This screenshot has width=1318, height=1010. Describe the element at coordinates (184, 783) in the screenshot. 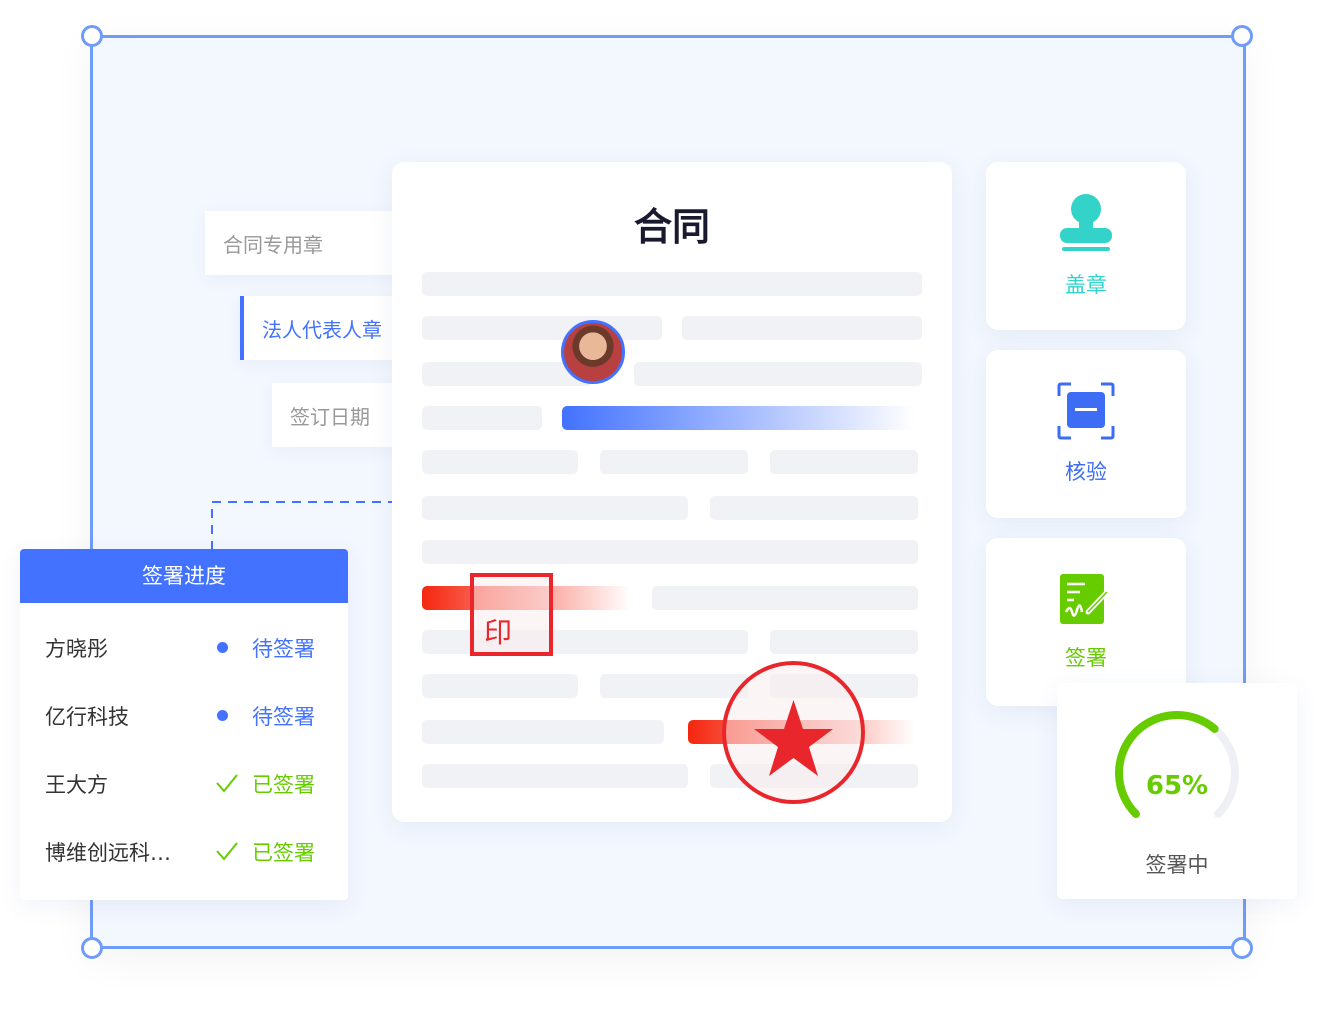

I see `signer-row: 王大方 已签署` at that location.